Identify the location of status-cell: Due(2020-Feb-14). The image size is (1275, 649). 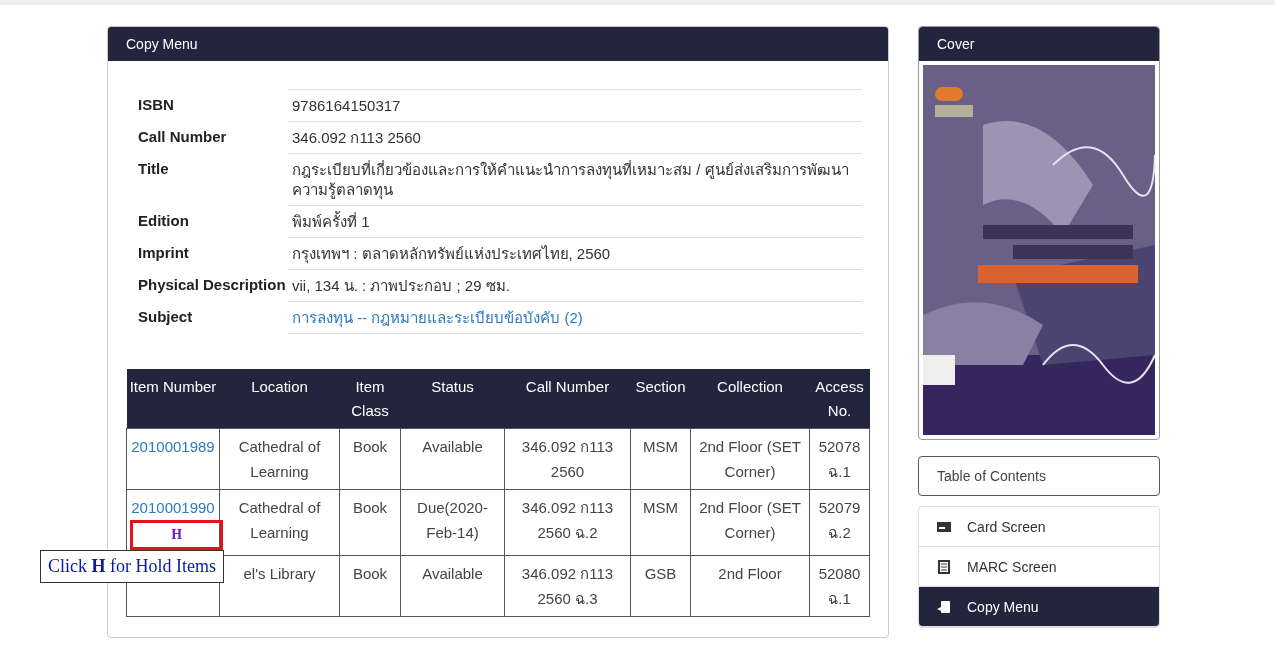
(452, 520).